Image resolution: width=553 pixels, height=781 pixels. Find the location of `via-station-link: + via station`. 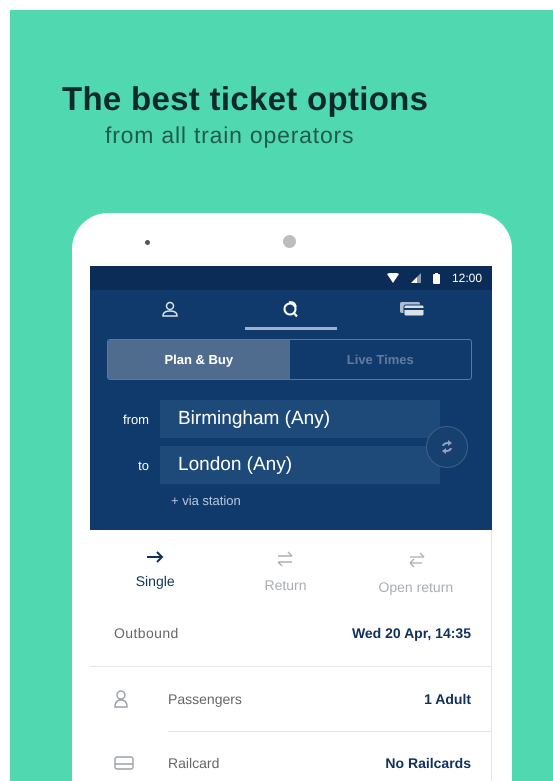

via-station-link: + via station is located at coordinates (206, 500).